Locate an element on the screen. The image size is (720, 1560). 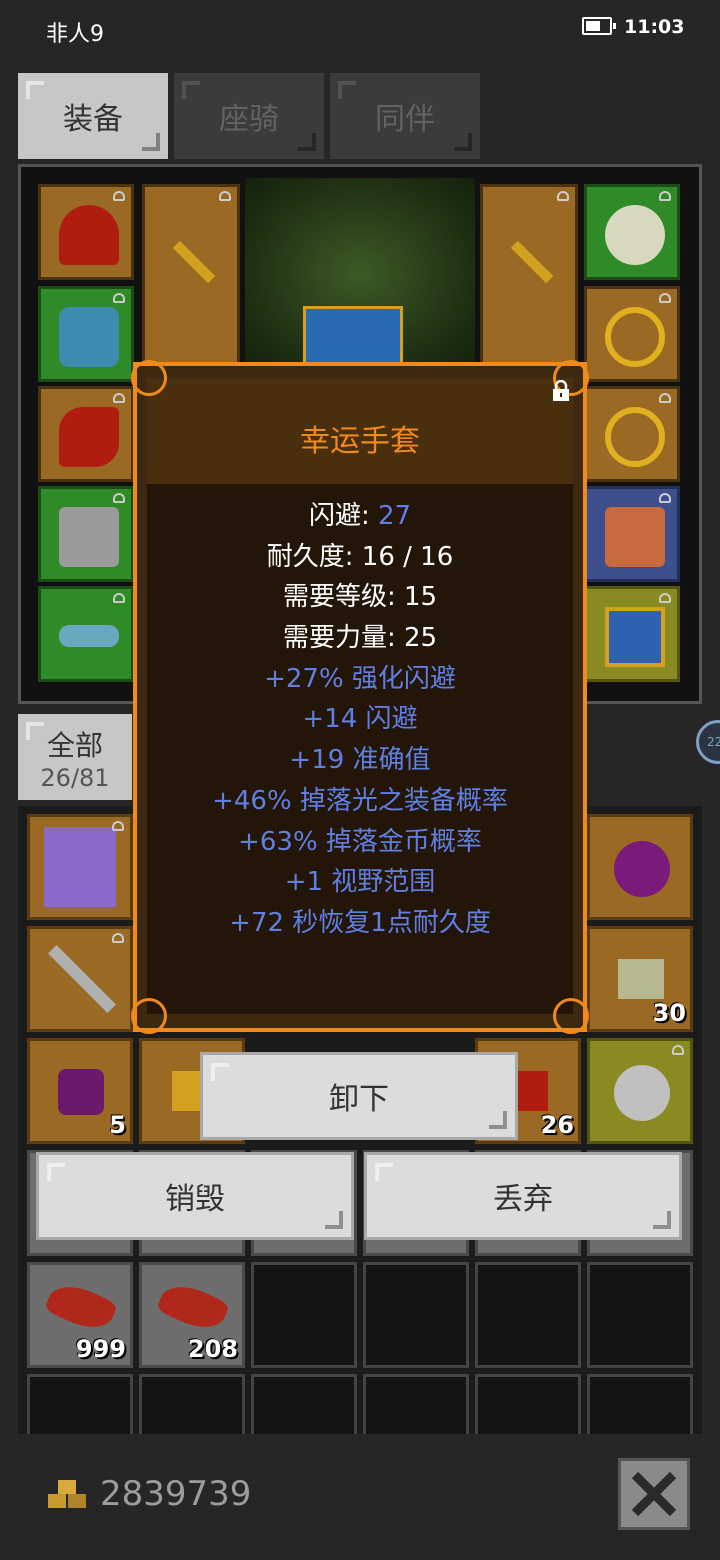
scroll-icon is located at coordinates (635, 537).